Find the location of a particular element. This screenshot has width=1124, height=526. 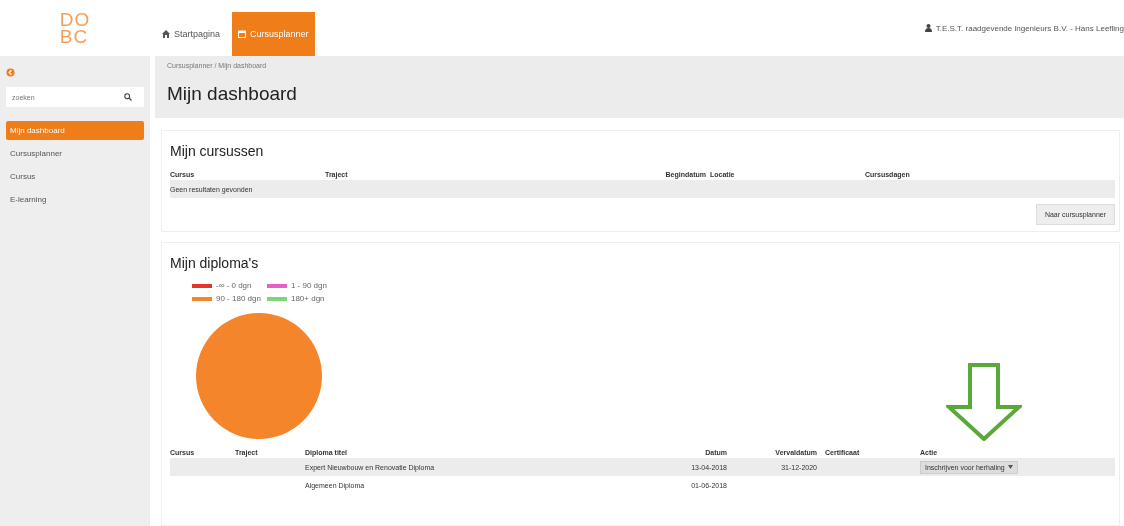

legend-label: 1 - 90 dgn is located at coordinates (308, 285).